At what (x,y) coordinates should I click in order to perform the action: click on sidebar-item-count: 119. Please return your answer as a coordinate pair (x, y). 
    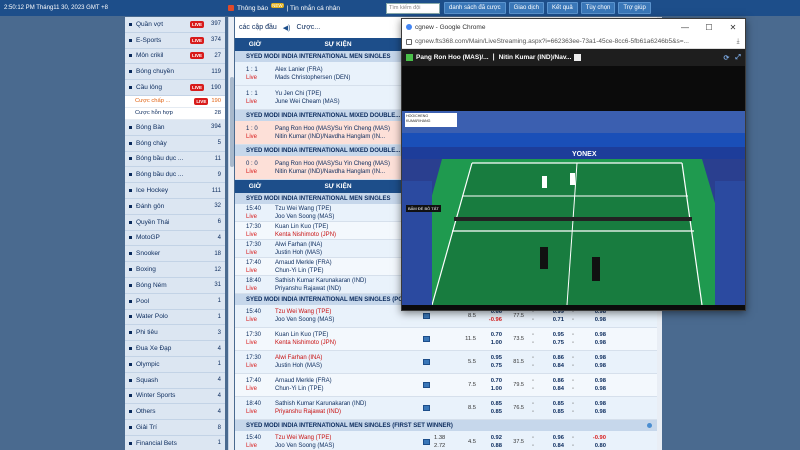
    Looking at the image, I should click on (216, 71).